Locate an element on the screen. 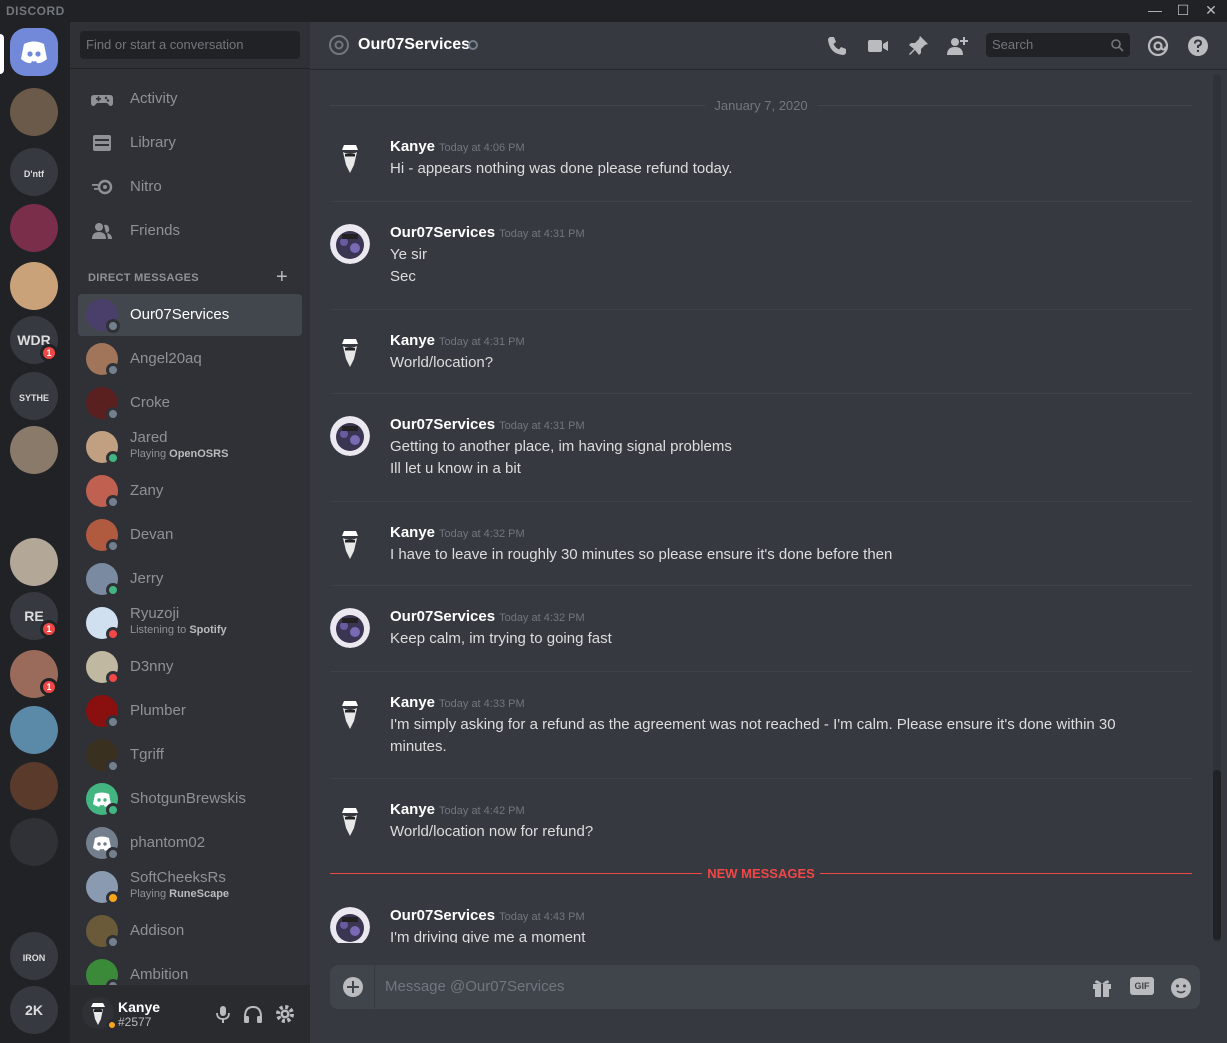 The height and width of the screenshot is (1043, 1227). dm-item-ryuzoji: Ryuzoji Listening to Spotify is located at coordinates (190, 623).